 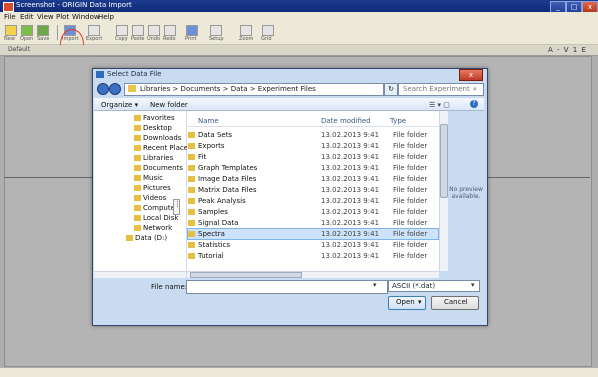 I want to click on paste-icon, so click(x=138, y=30).